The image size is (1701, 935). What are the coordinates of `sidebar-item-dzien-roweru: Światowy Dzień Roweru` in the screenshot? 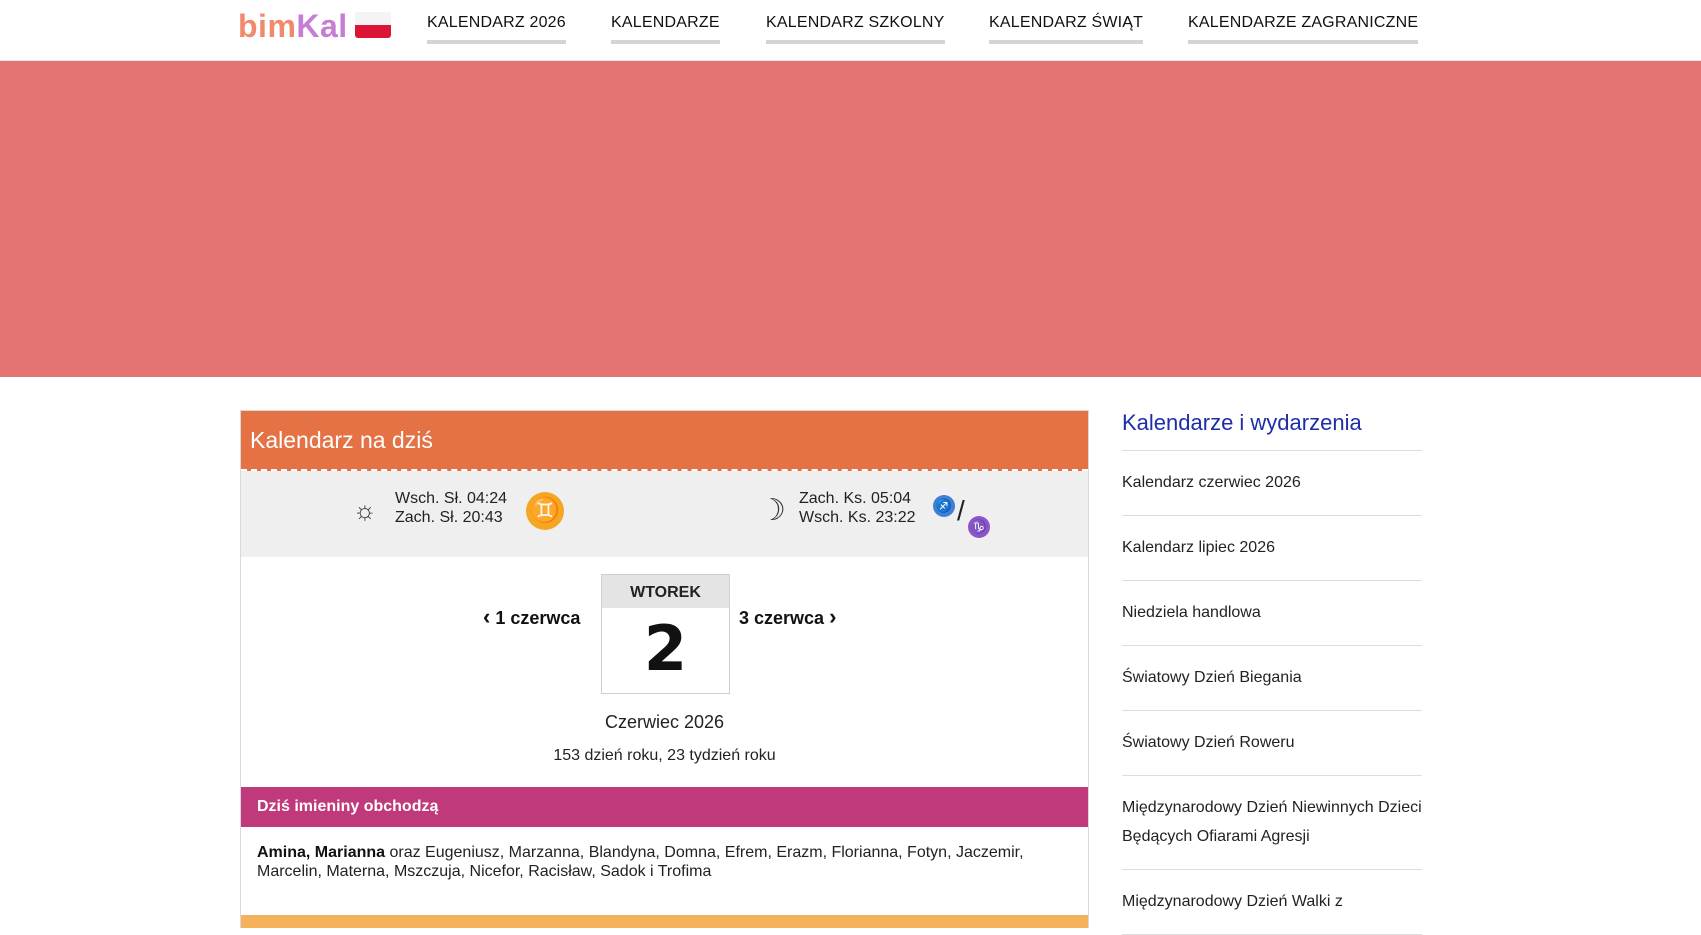 It's located at (1272, 743).